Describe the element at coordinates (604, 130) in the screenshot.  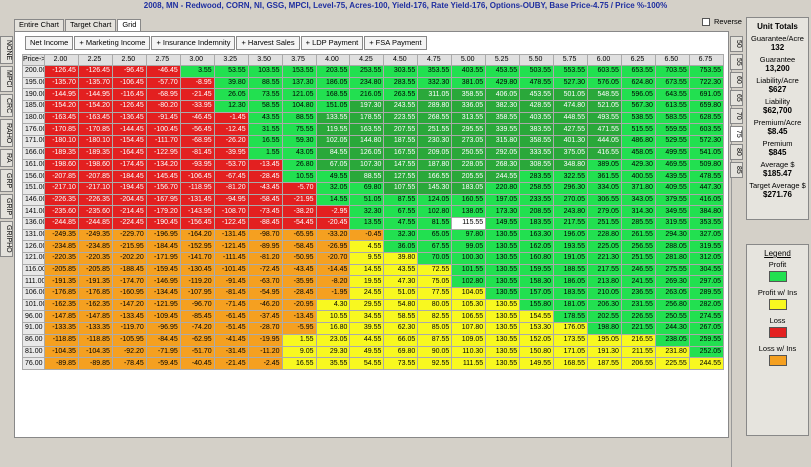
I see `grid-cell: 471.55` at that location.